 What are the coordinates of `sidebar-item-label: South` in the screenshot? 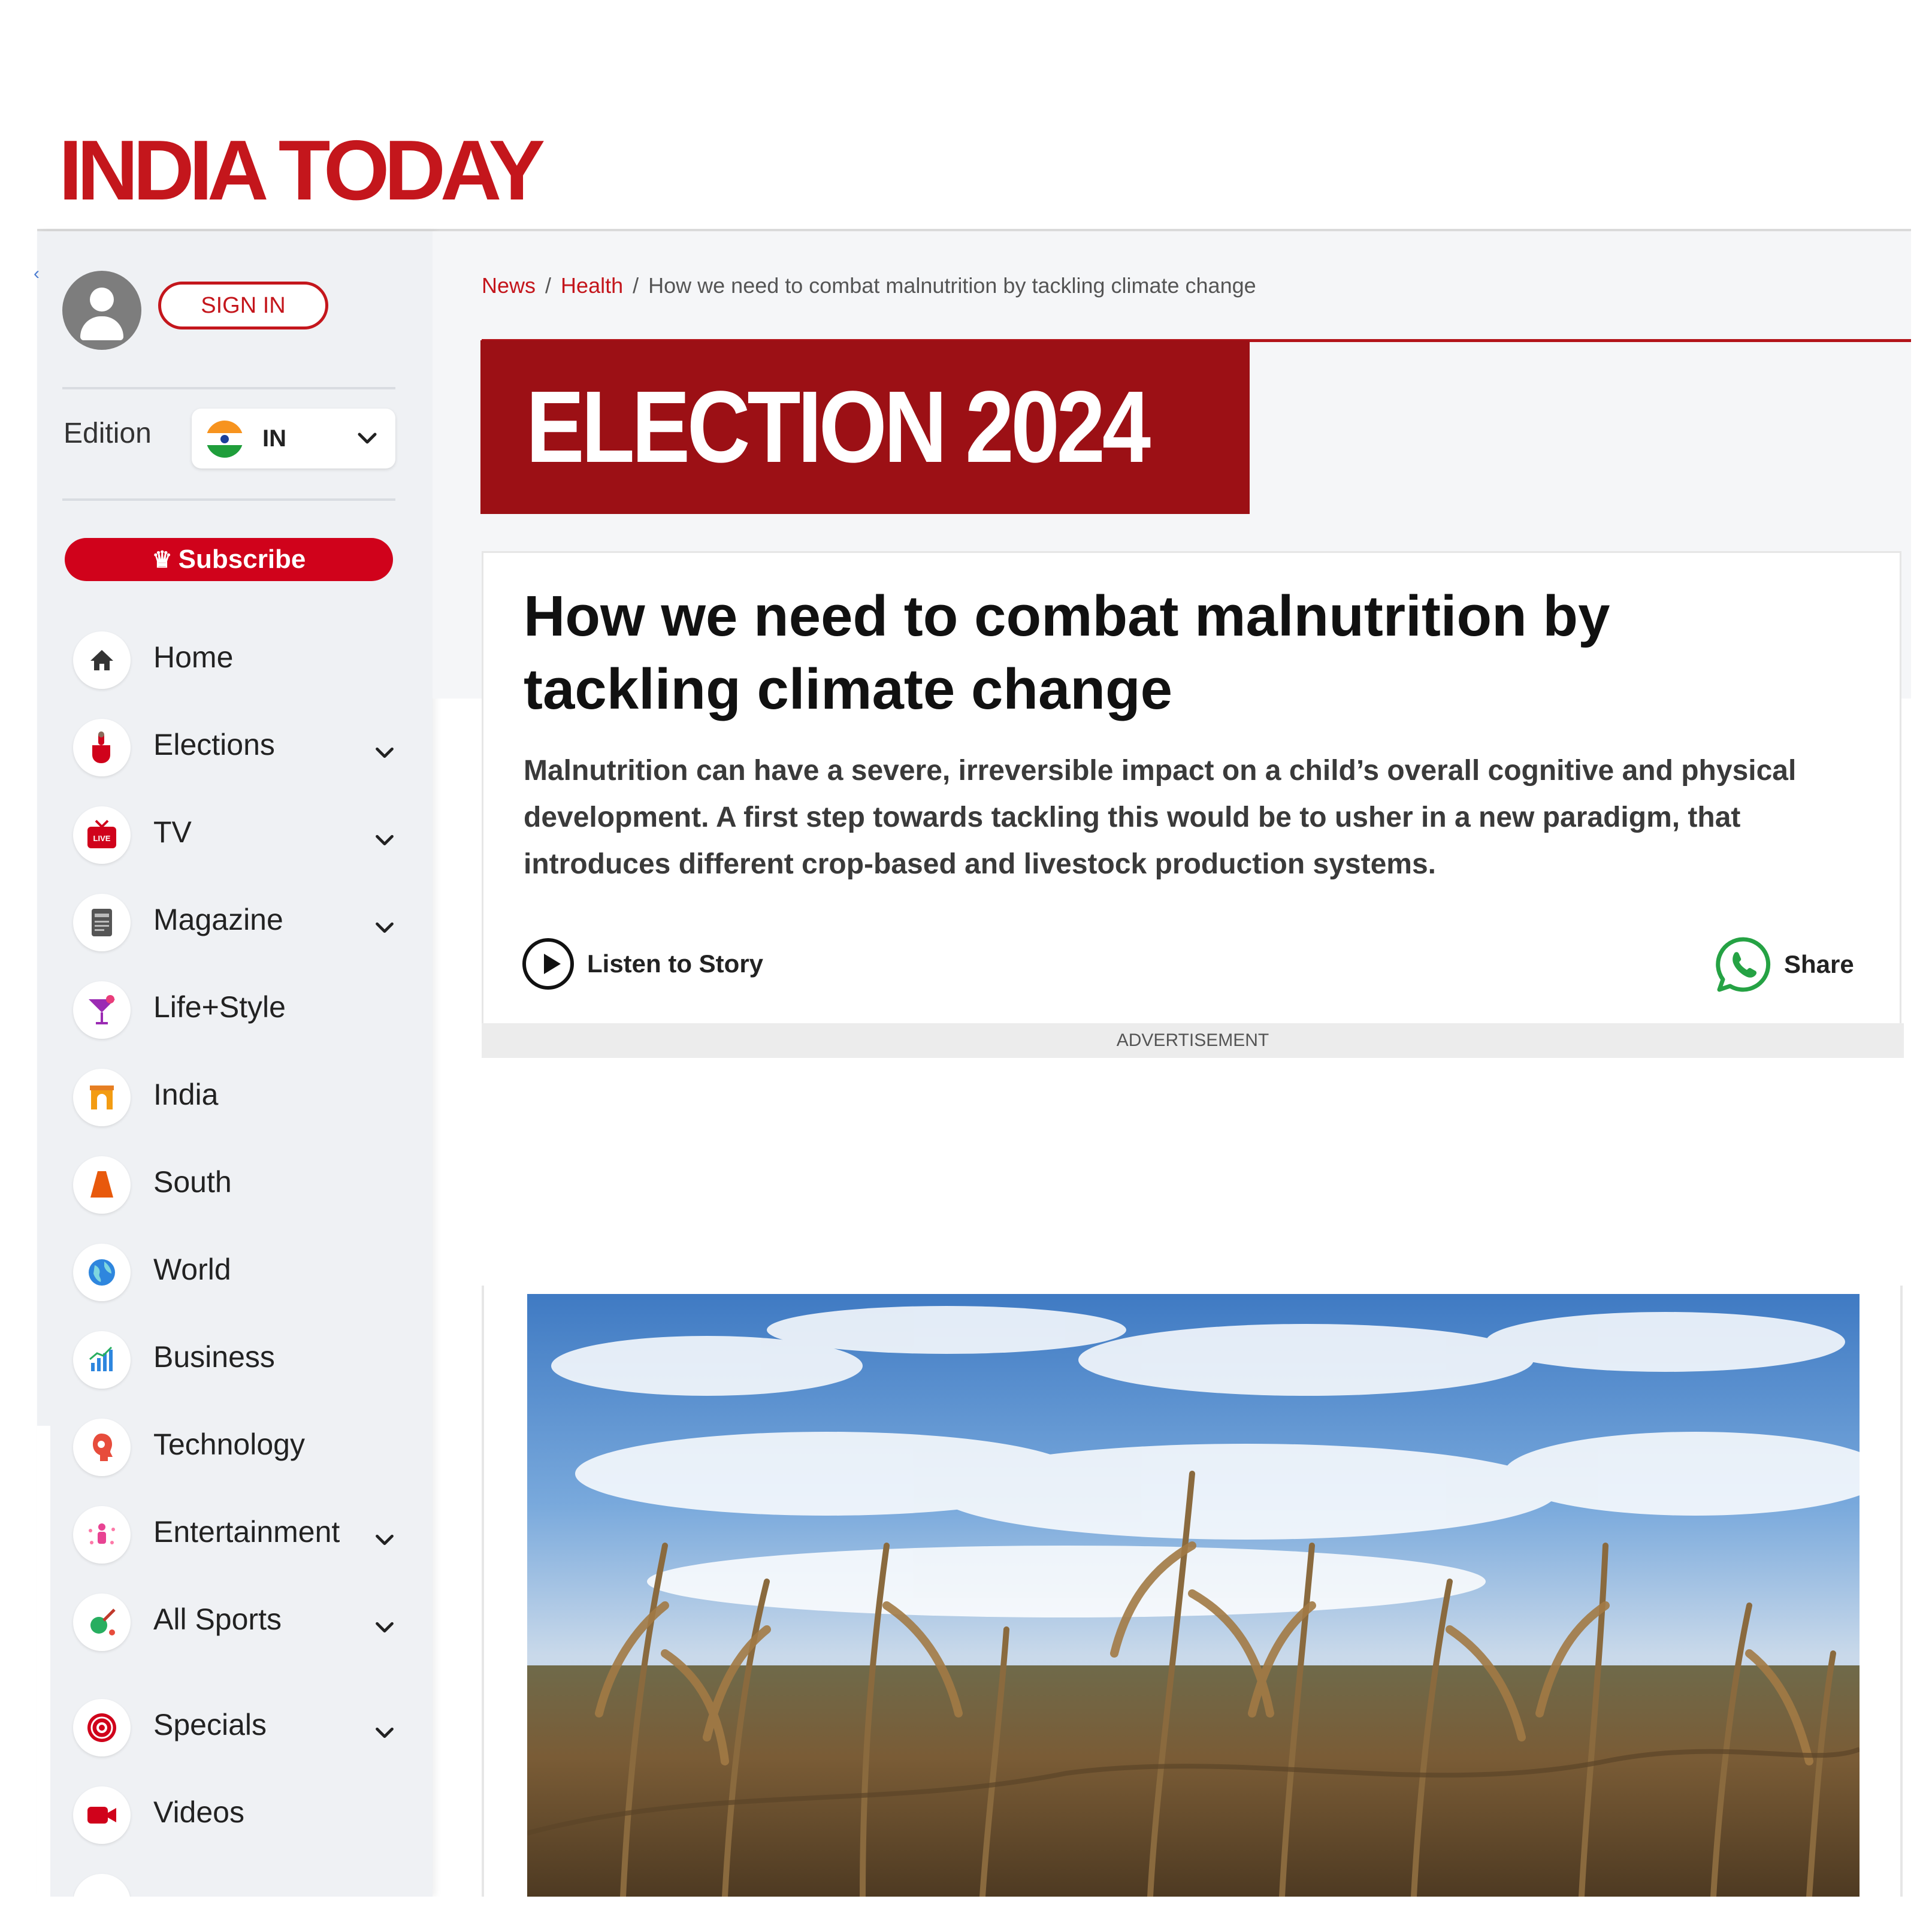 It's located at (192, 1182).